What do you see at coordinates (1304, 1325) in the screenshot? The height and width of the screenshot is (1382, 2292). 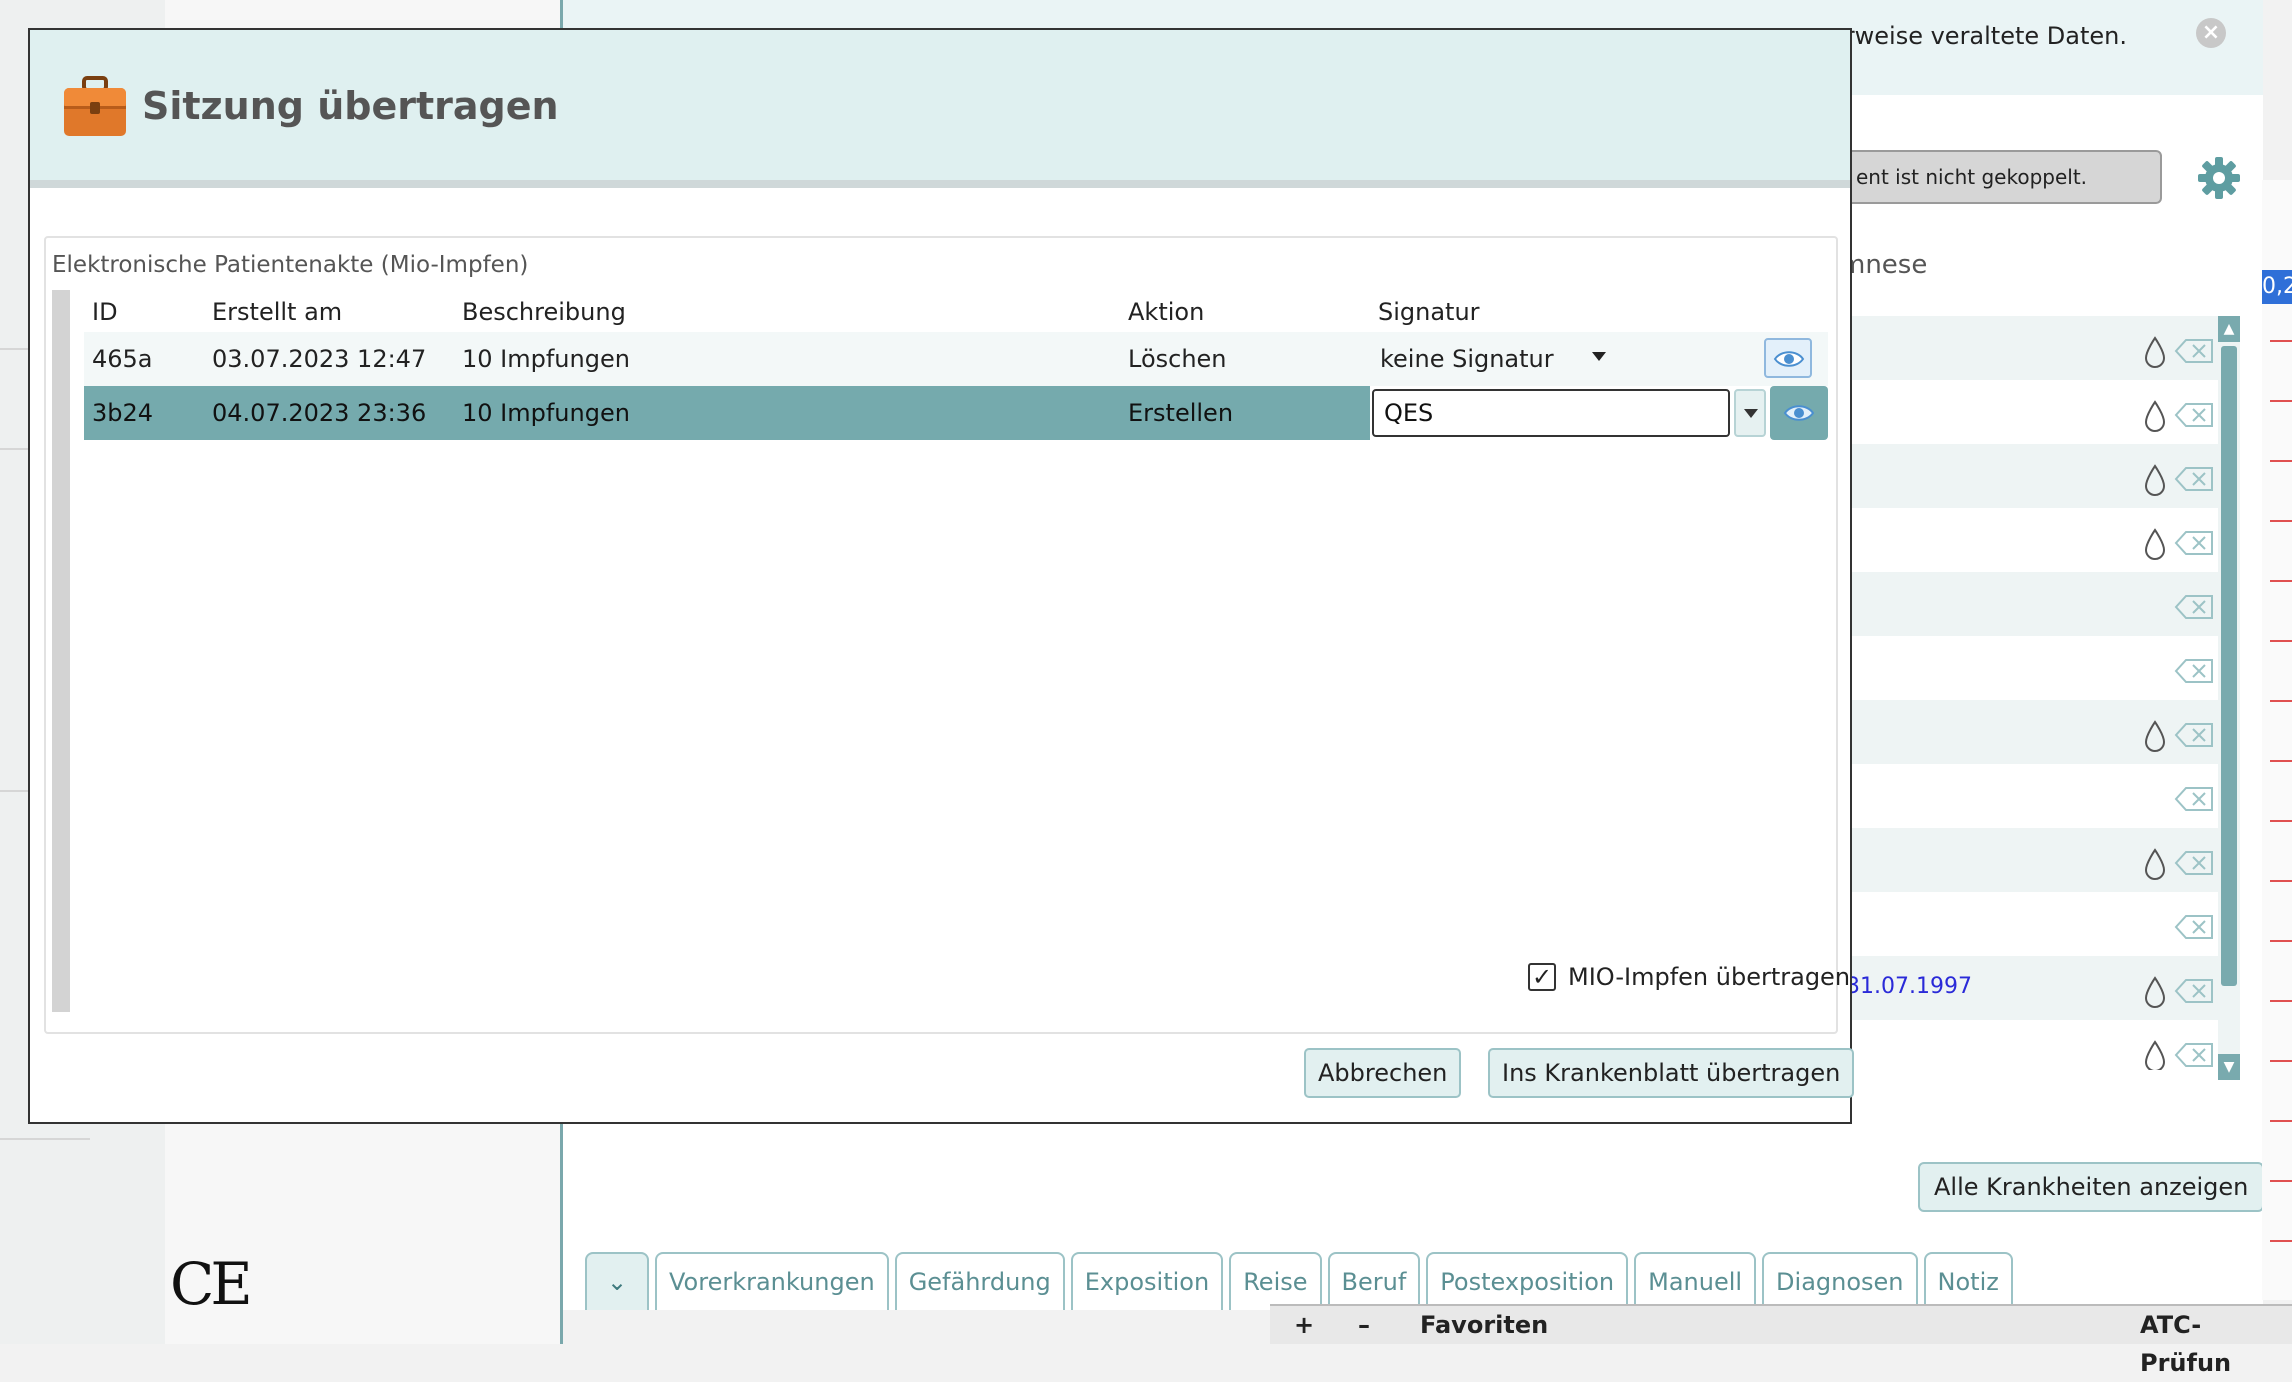 I see `add-button: +` at bounding box center [1304, 1325].